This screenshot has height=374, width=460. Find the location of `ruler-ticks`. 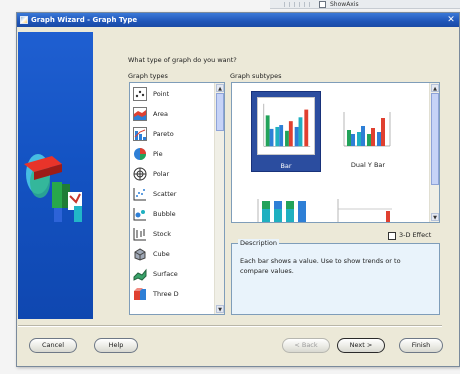

ruler-ticks is located at coordinates (299, 4).